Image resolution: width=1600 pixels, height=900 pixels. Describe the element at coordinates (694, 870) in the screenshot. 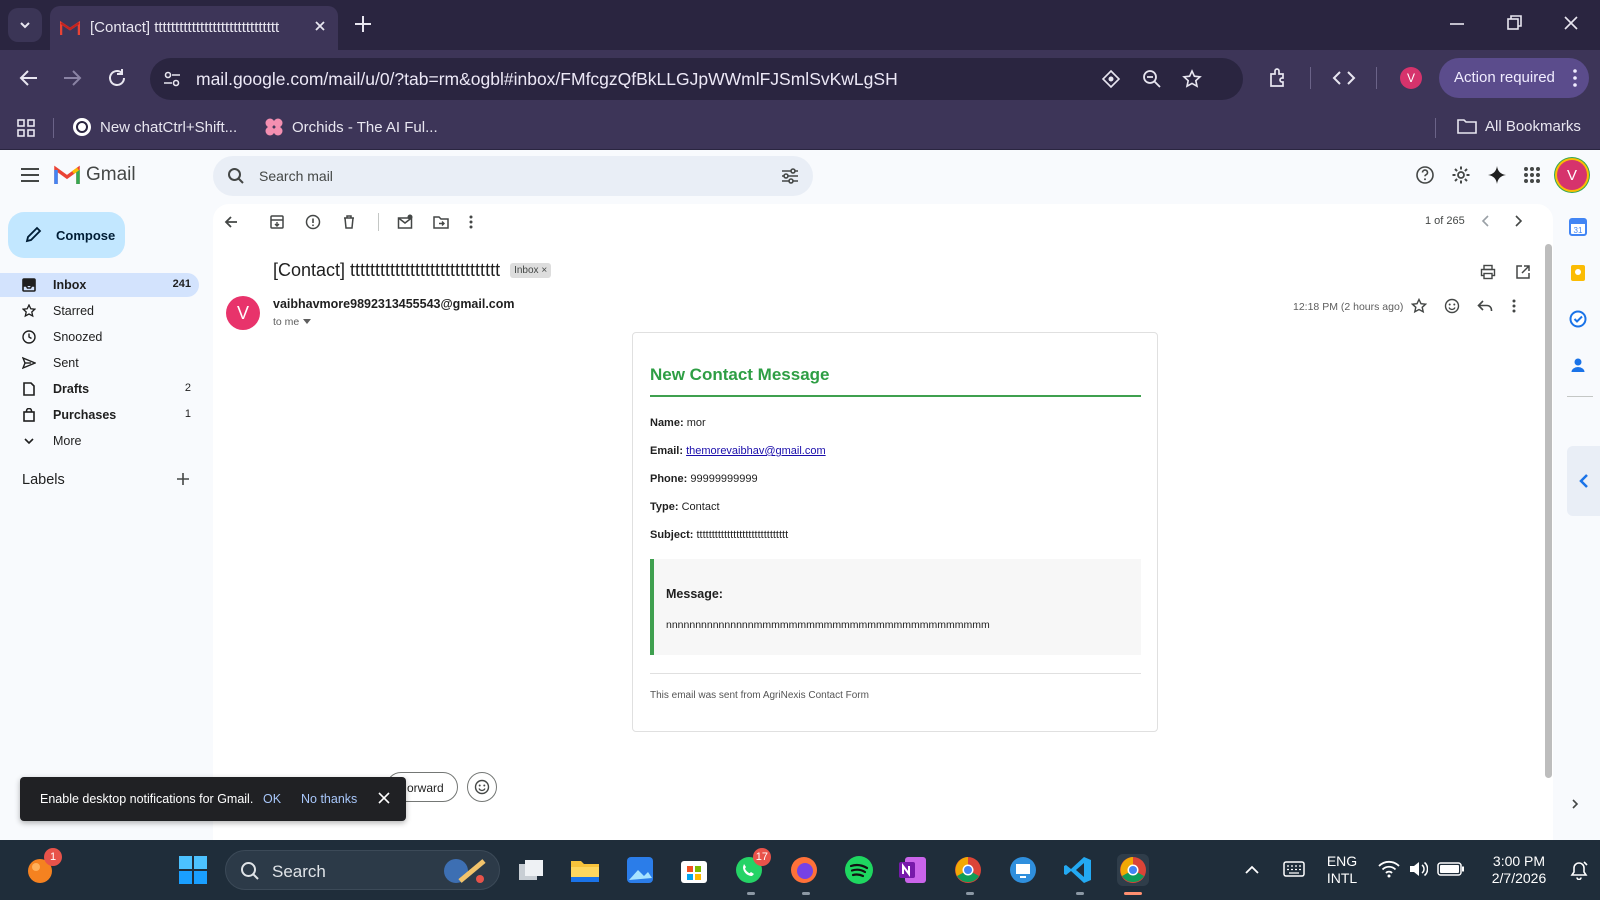

I see `taskbar-store` at that location.